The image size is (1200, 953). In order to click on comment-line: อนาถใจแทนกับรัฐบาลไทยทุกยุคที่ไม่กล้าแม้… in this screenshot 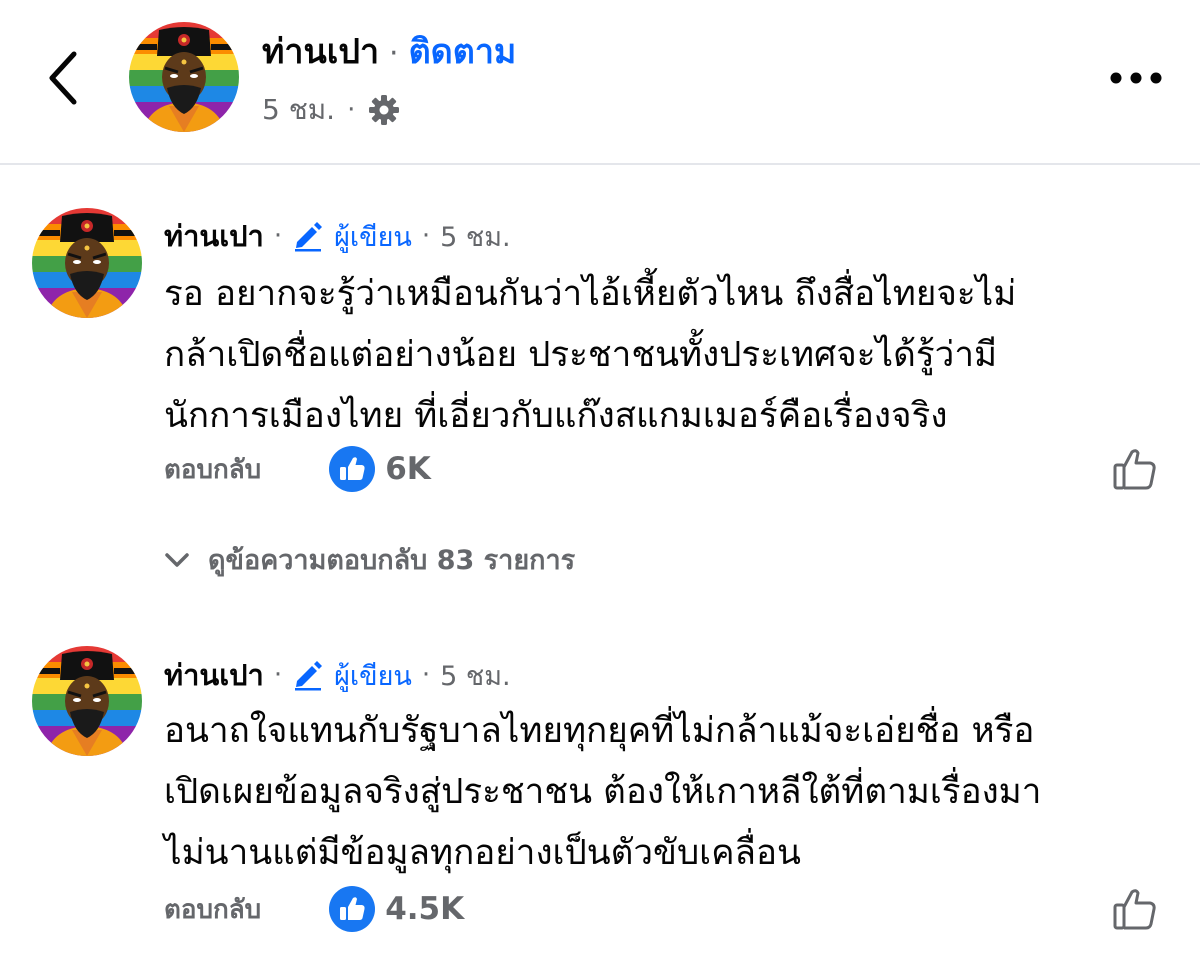, I will do `click(599, 731)`.